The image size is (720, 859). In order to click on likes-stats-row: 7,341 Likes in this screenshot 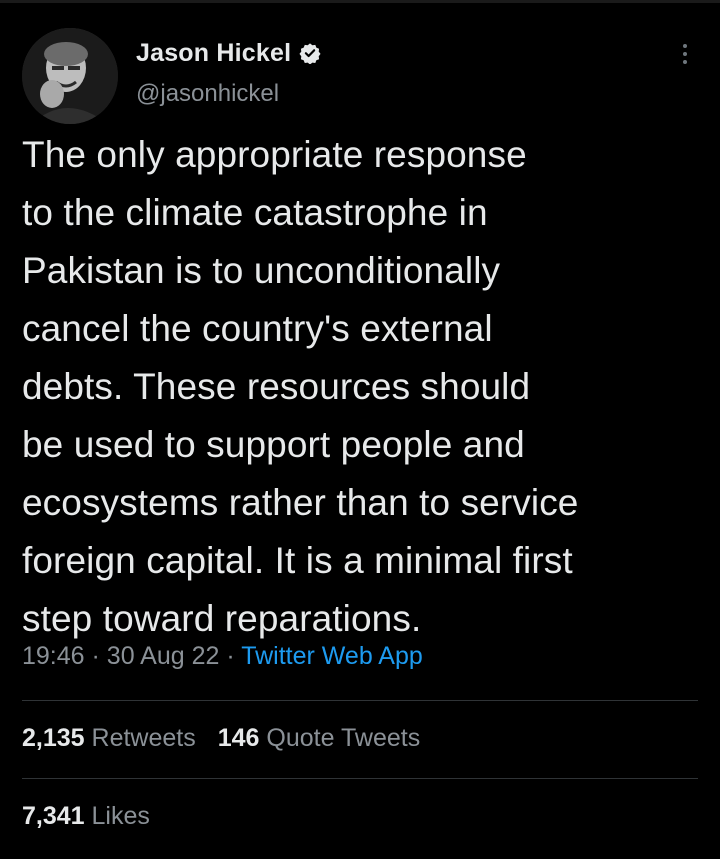, I will do `click(86, 816)`.